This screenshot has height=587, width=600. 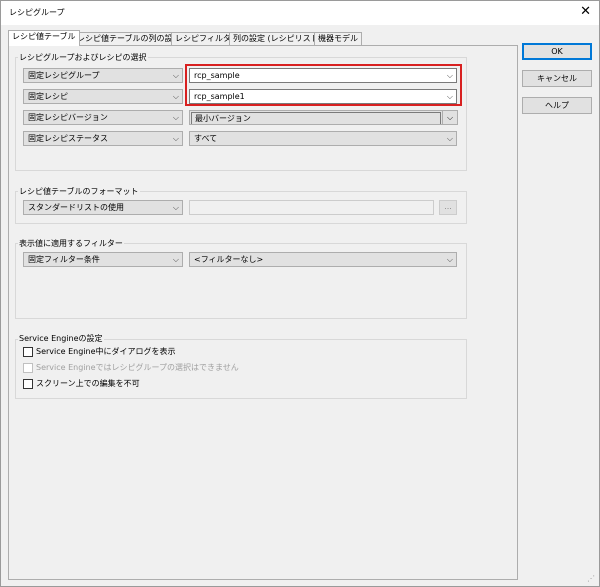 I want to click on filter-value: <フィルターなし>, so click(x=229, y=259).